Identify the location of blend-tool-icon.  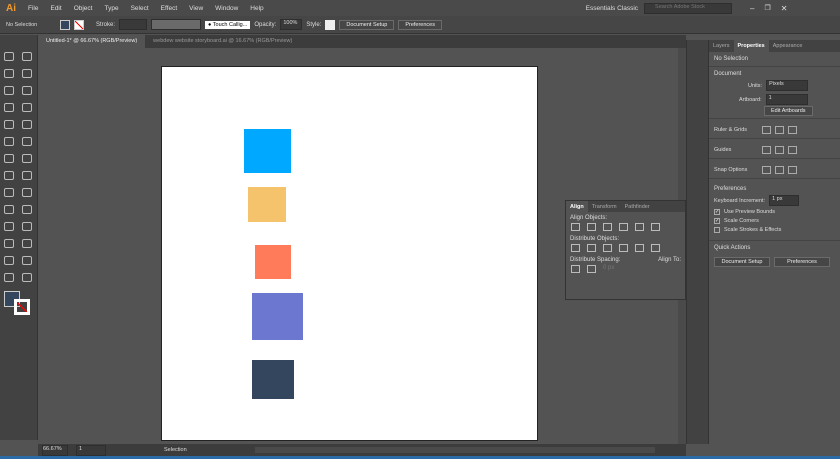
(27, 226).